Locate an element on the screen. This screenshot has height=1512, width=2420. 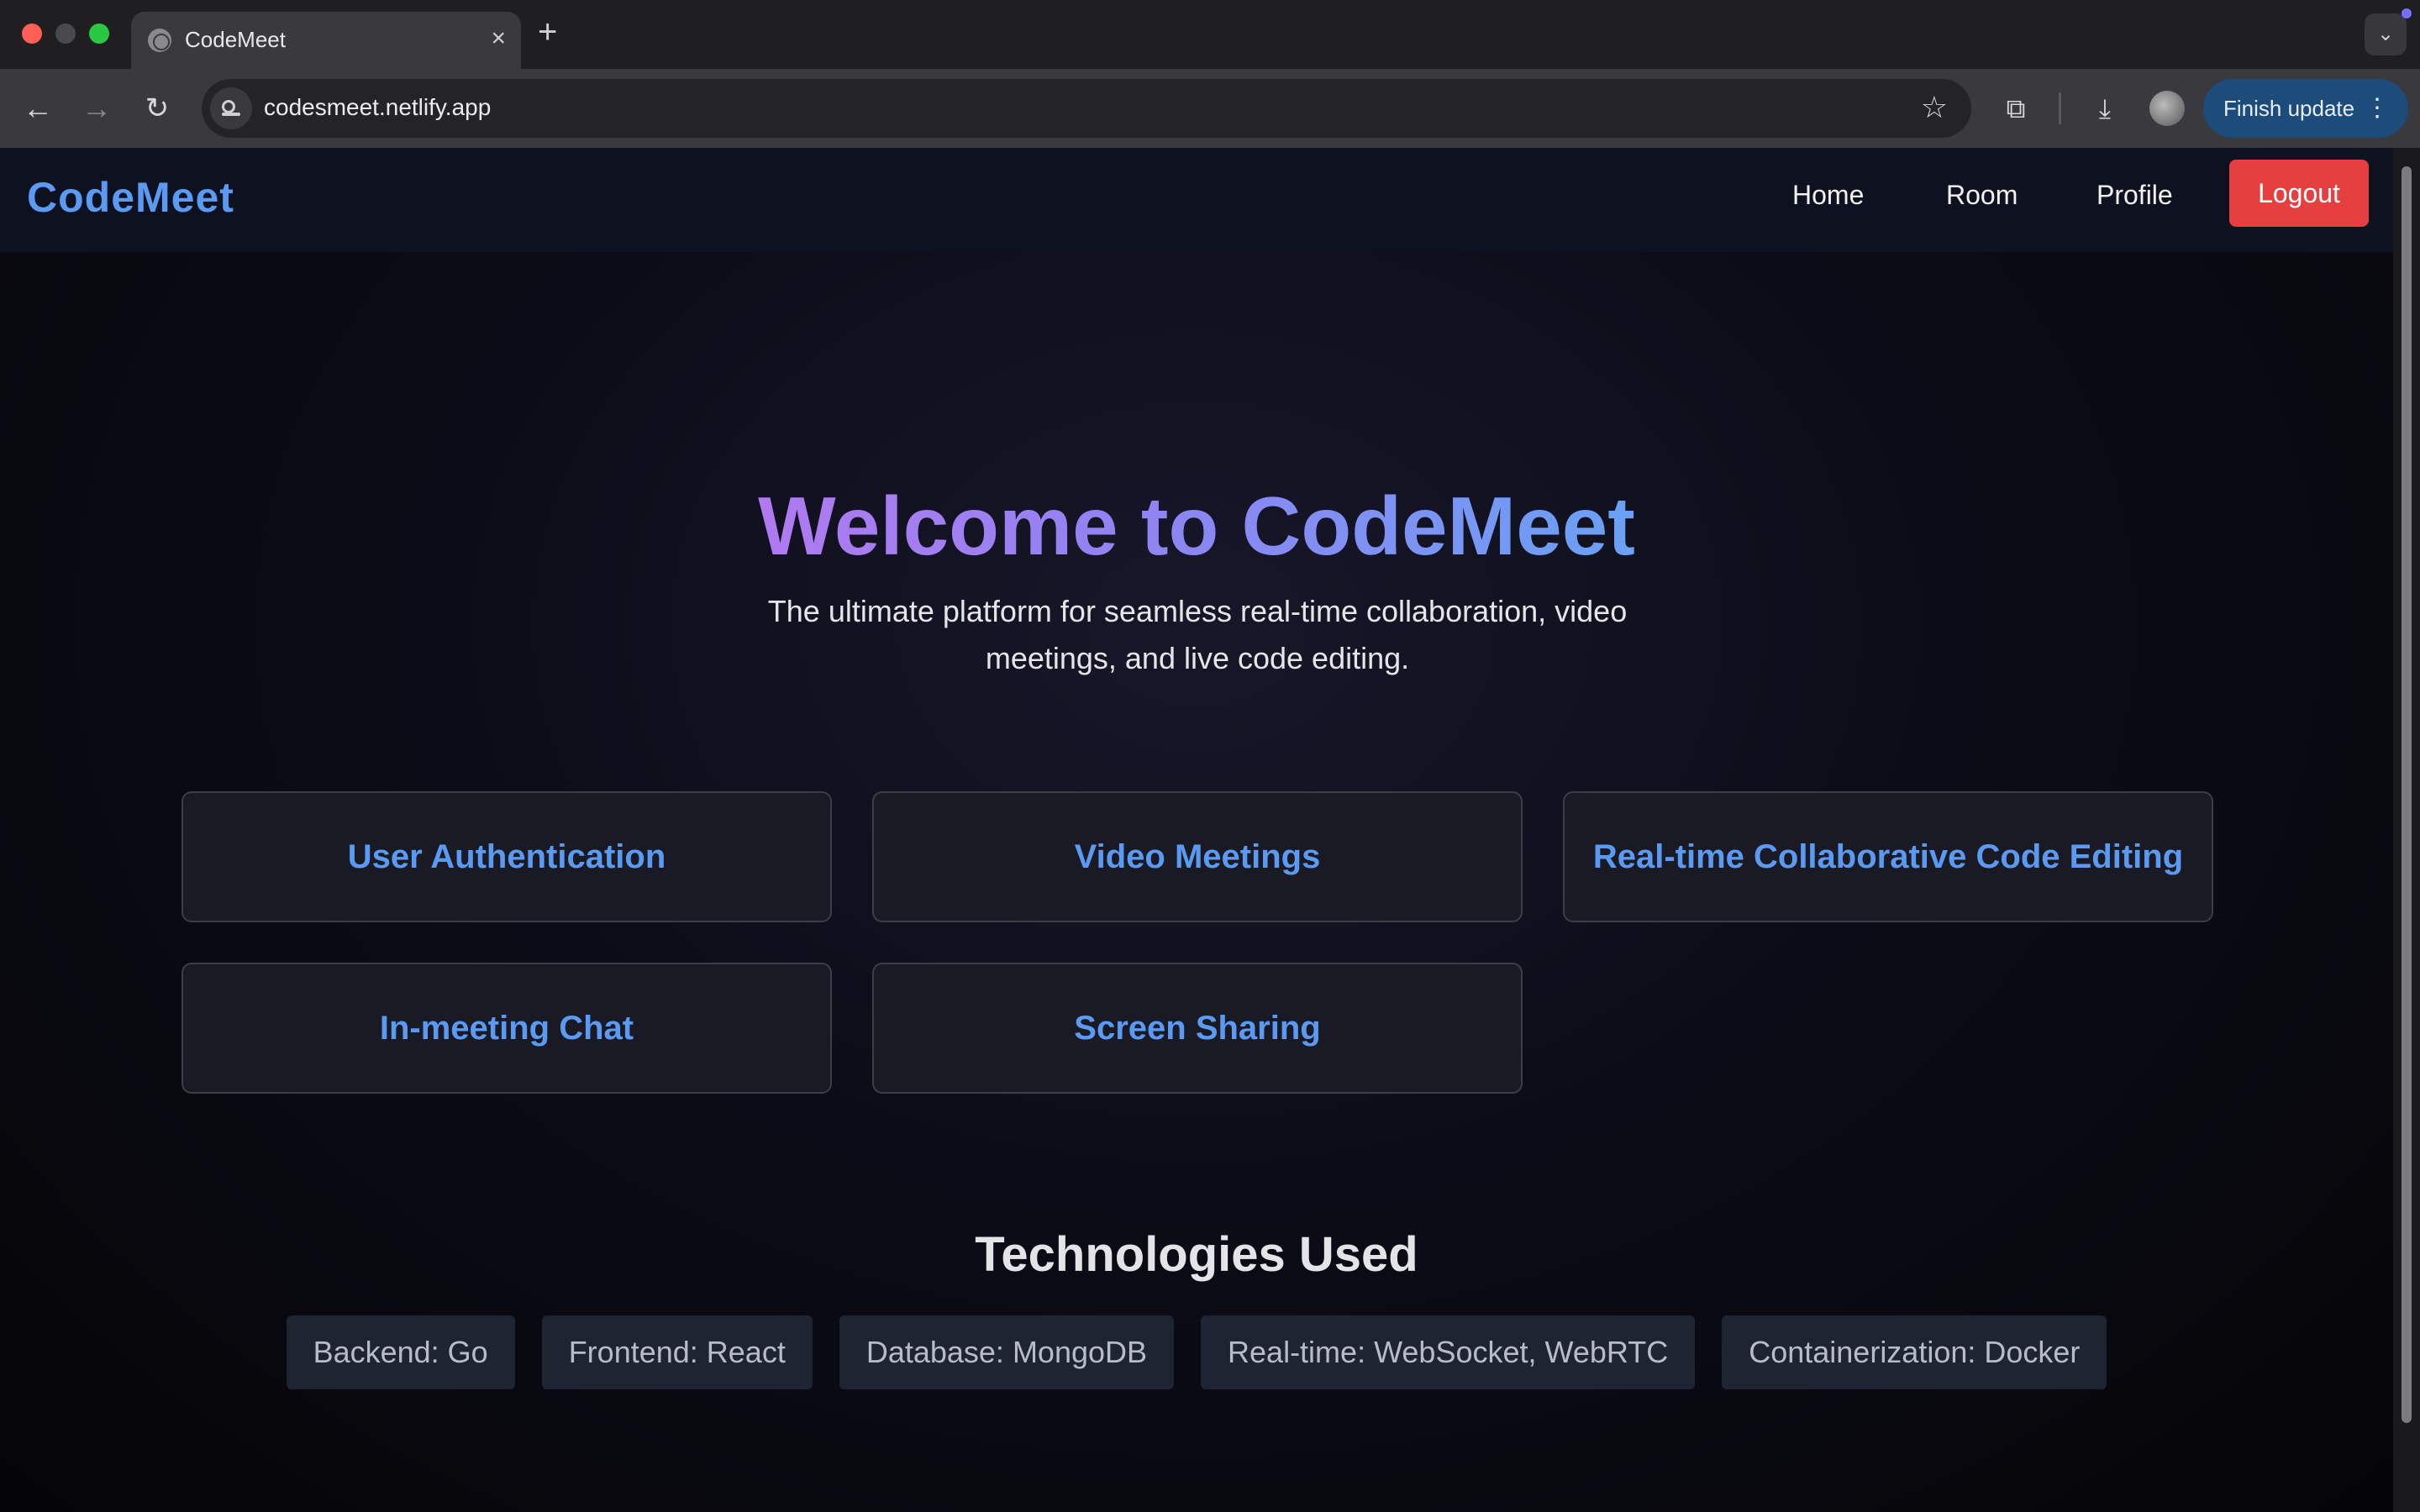
feature-card-video-meetings: Video Meetings is located at coordinates (1197, 856).